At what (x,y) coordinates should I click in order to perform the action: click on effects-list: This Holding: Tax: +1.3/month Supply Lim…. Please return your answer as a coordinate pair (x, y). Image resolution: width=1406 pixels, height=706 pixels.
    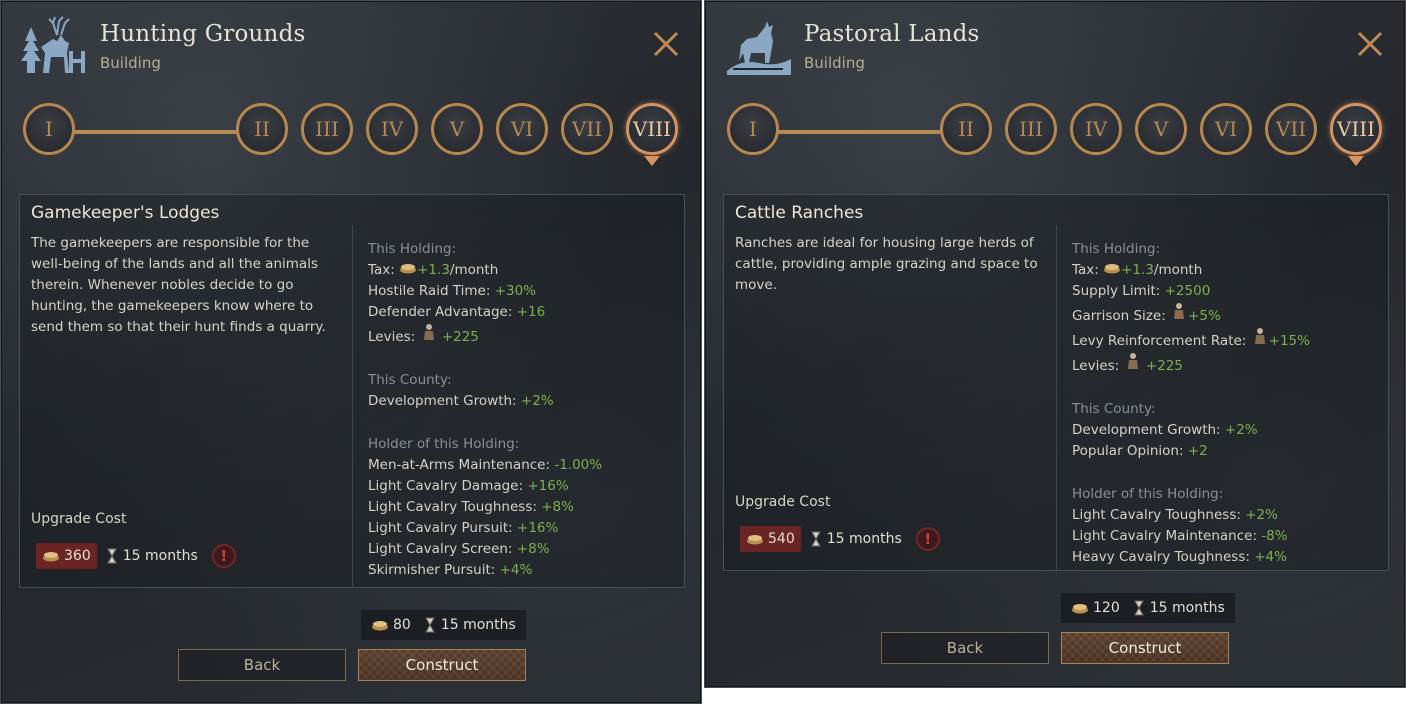
    Looking at the image, I should click on (1227, 403).